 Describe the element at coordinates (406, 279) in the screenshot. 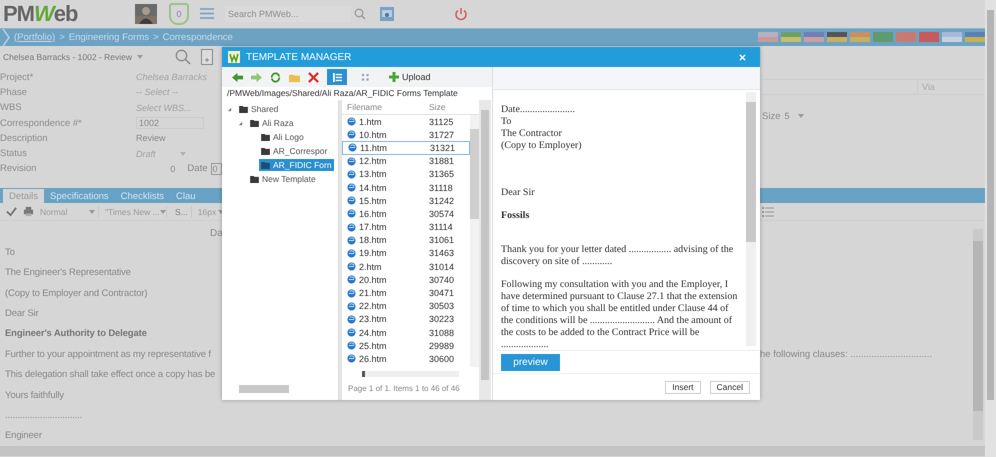

I see `file-row: 20.htm 30740` at that location.